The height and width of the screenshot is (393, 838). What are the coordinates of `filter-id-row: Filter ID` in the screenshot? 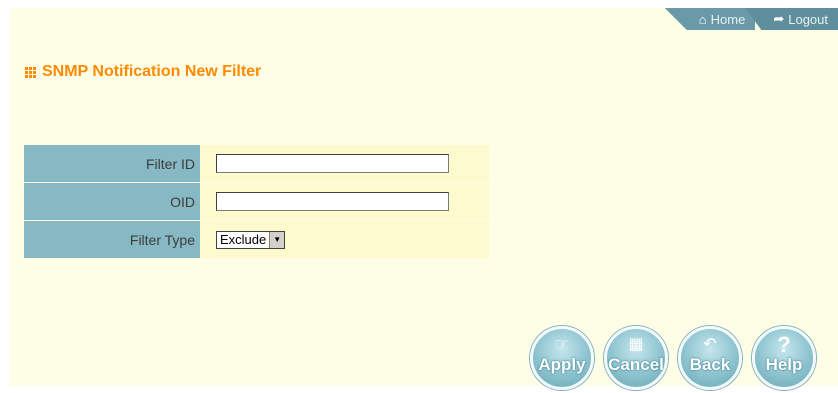 It's located at (256, 163).